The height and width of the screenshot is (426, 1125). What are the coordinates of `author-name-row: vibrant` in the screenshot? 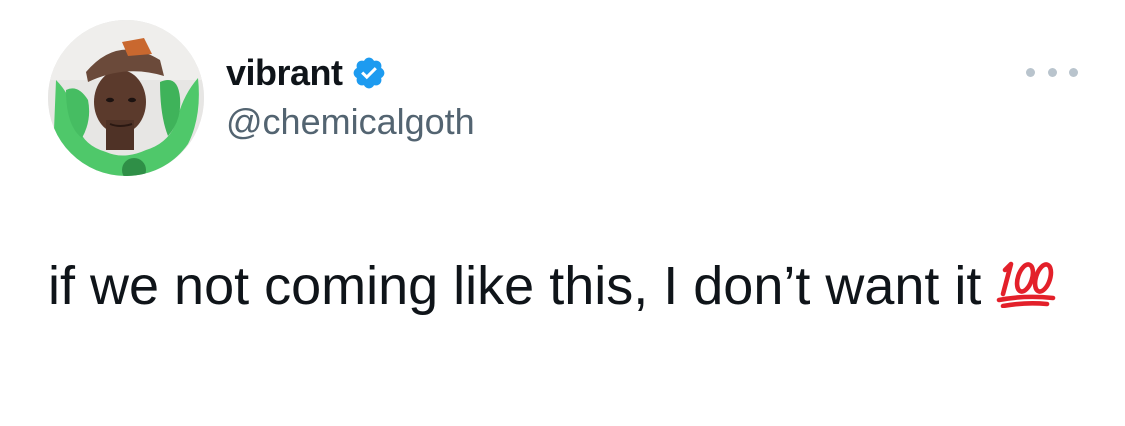 It's located at (306, 73).